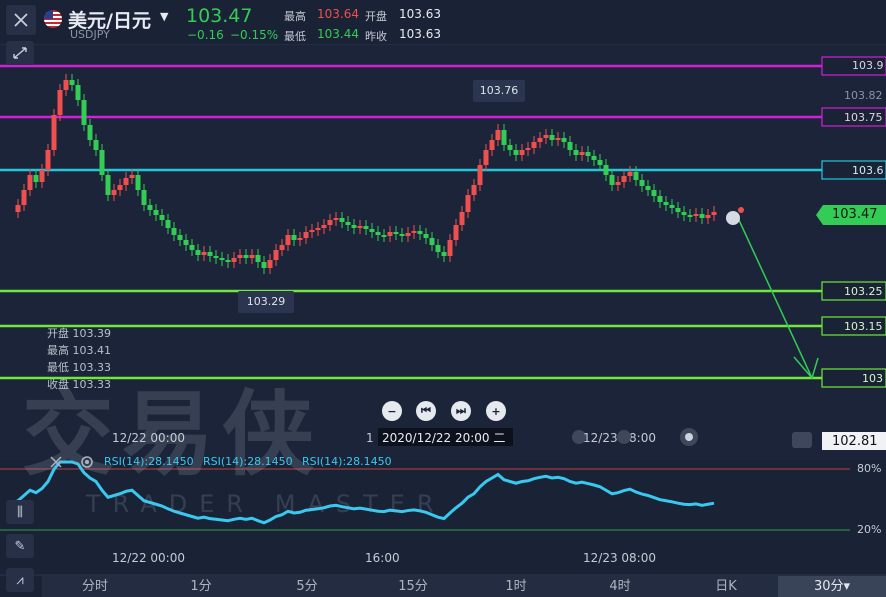 The image size is (886, 597). Describe the element at coordinates (219, 16) in the screenshot. I see `last-price: 103.47` at that location.